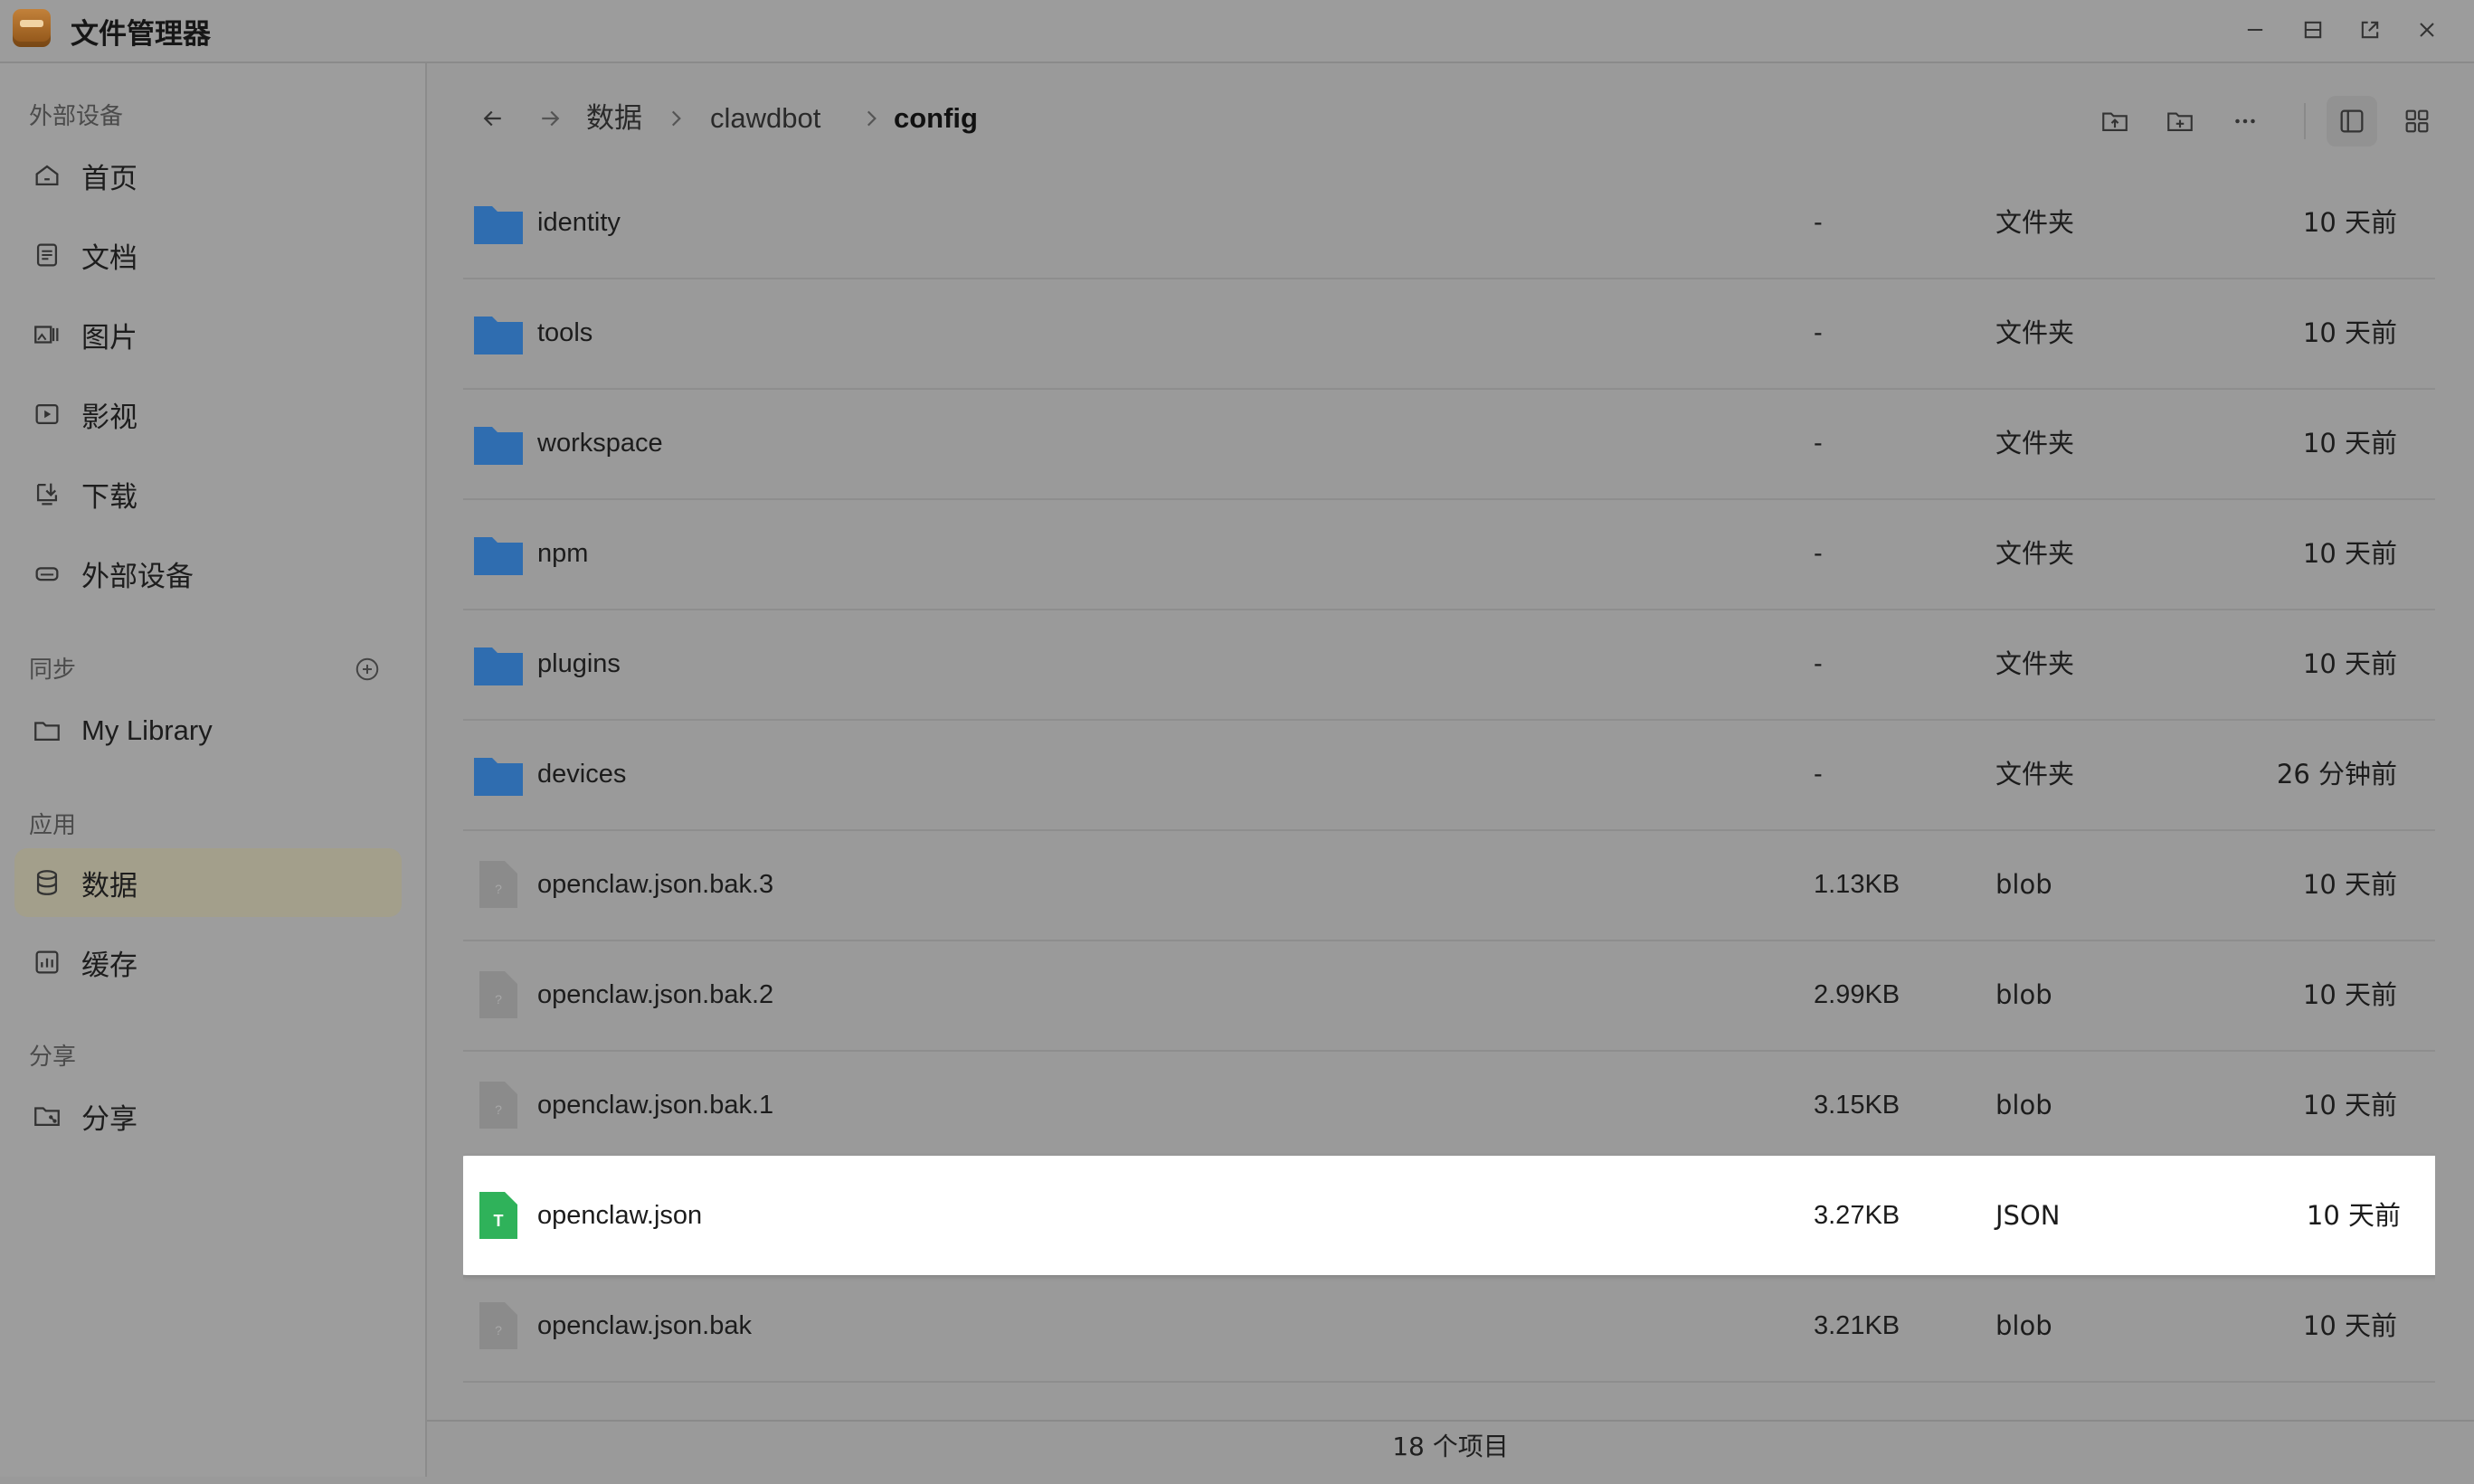 The height and width of the screenshot is (1484, 2474). I want to click on section-title-apps: 应用, so click(53, 825).